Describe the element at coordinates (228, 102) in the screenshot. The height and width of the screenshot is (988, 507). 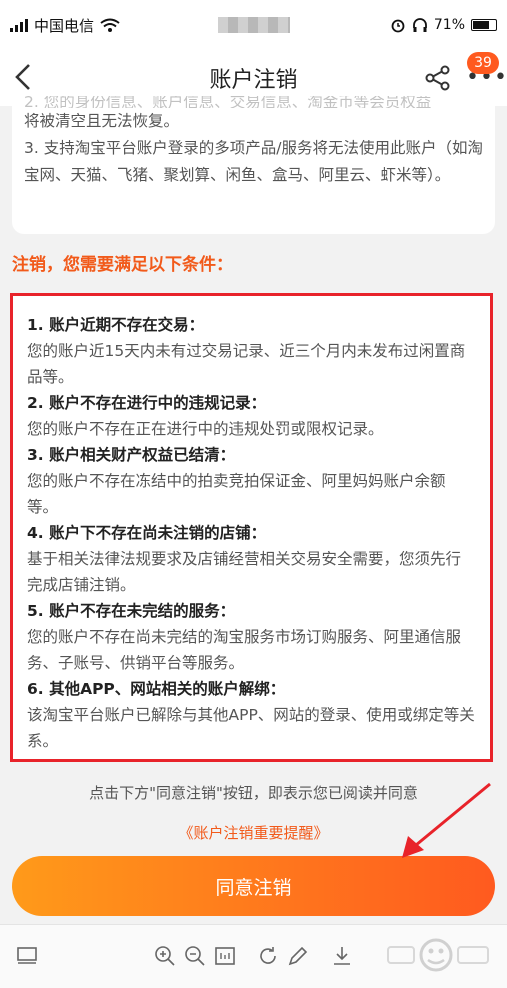
I see `faded-text: 2. 您的身份信息、账户信息、交易信息、淘金币等会员权益` at that location.